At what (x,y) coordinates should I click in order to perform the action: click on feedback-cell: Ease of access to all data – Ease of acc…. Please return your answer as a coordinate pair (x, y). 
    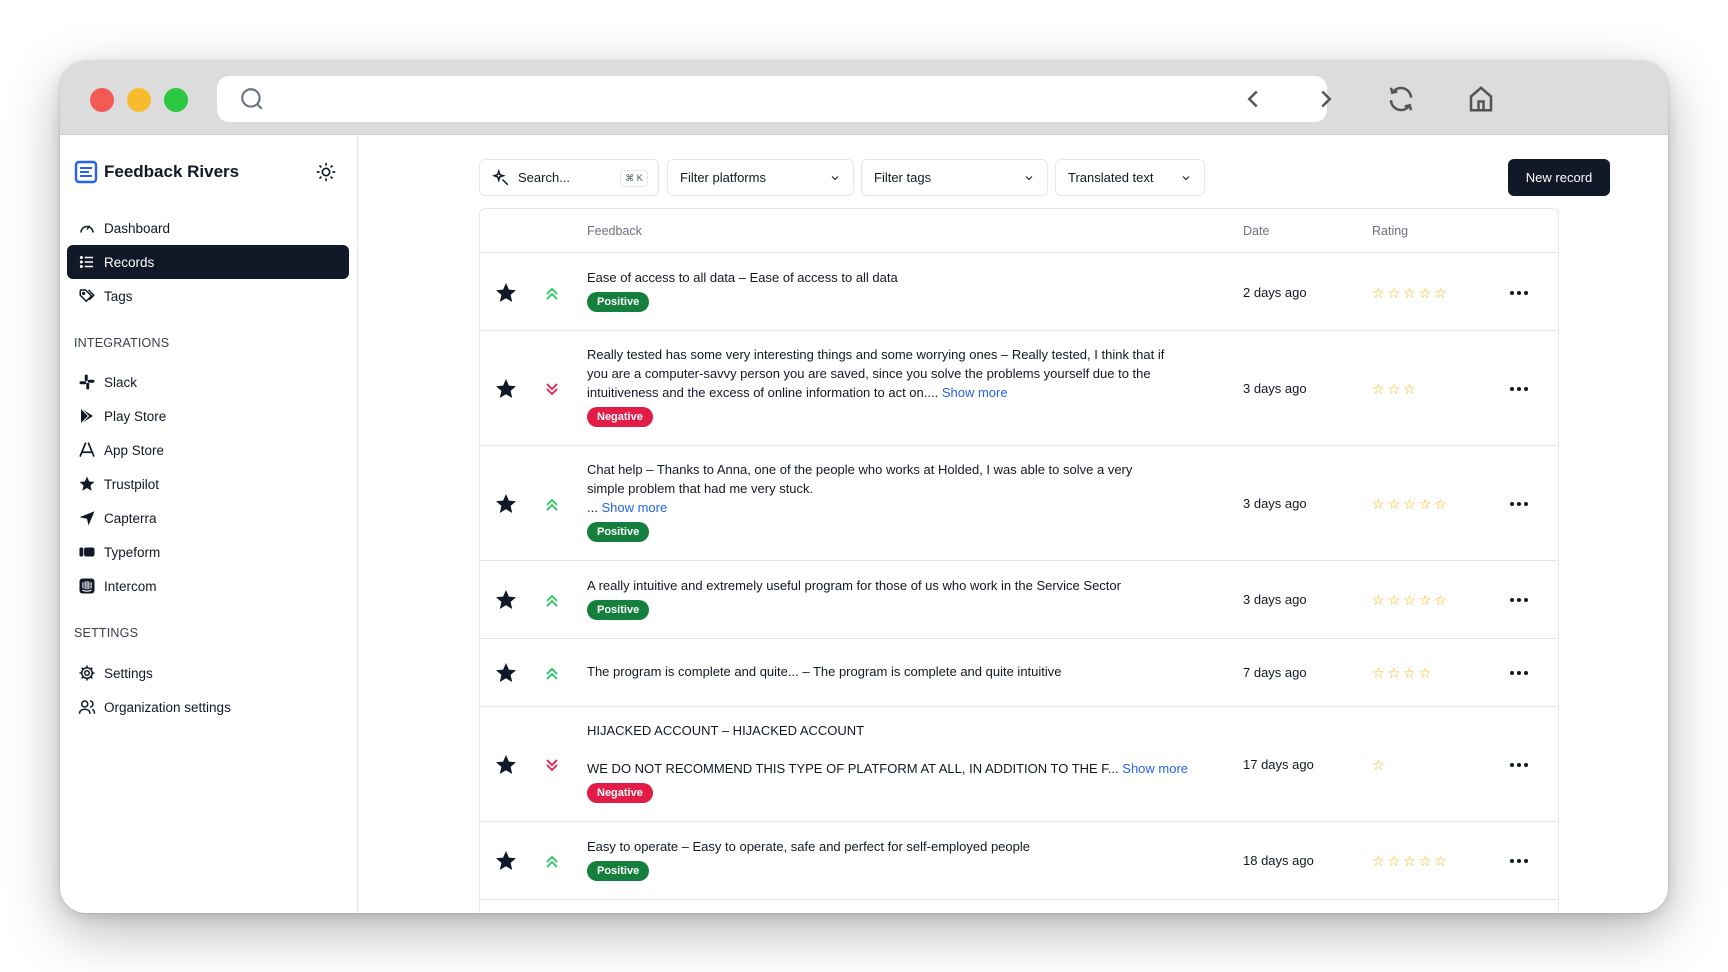
    Looking at the image, I should click on (899, 290).